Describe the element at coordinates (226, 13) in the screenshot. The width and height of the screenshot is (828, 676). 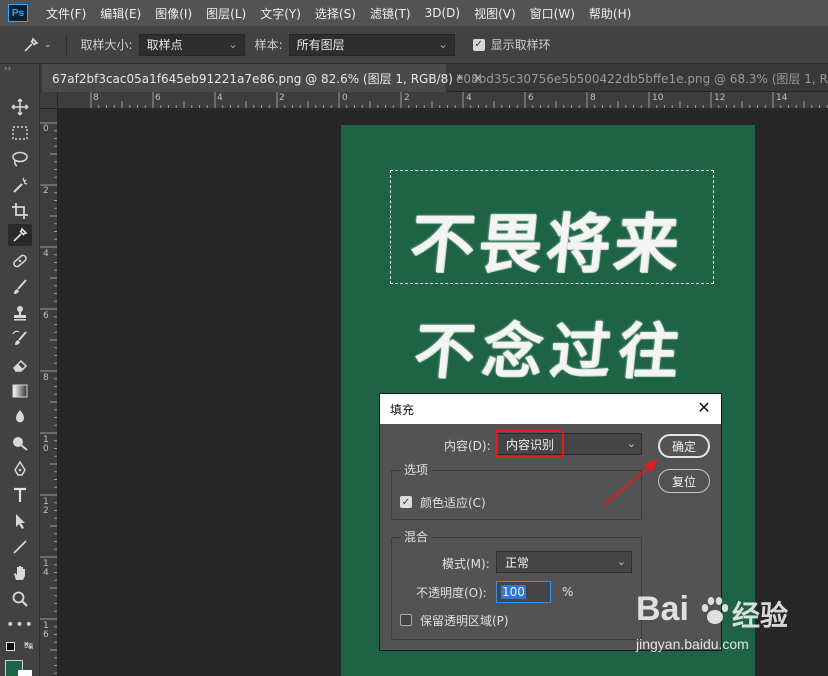
I see `menu-layer: 图层(L)` at that location.